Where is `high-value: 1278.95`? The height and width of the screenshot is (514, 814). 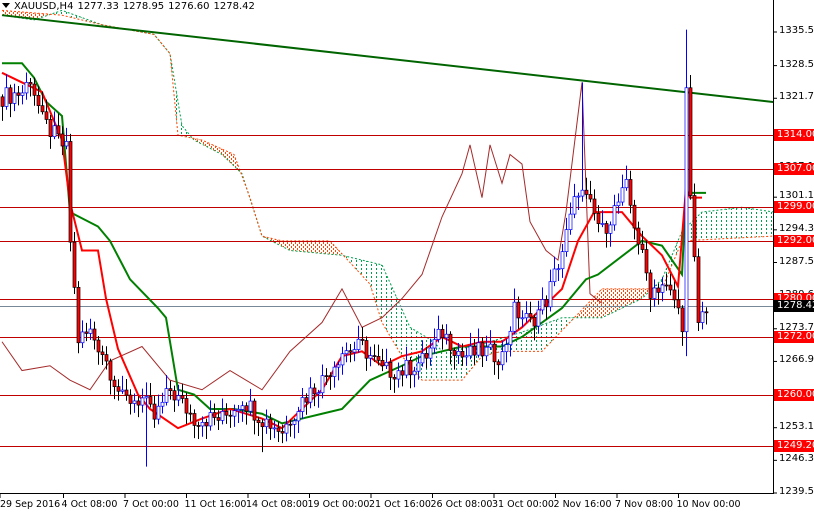 high-value: 1278.95 is located at coordinates (143, 6).